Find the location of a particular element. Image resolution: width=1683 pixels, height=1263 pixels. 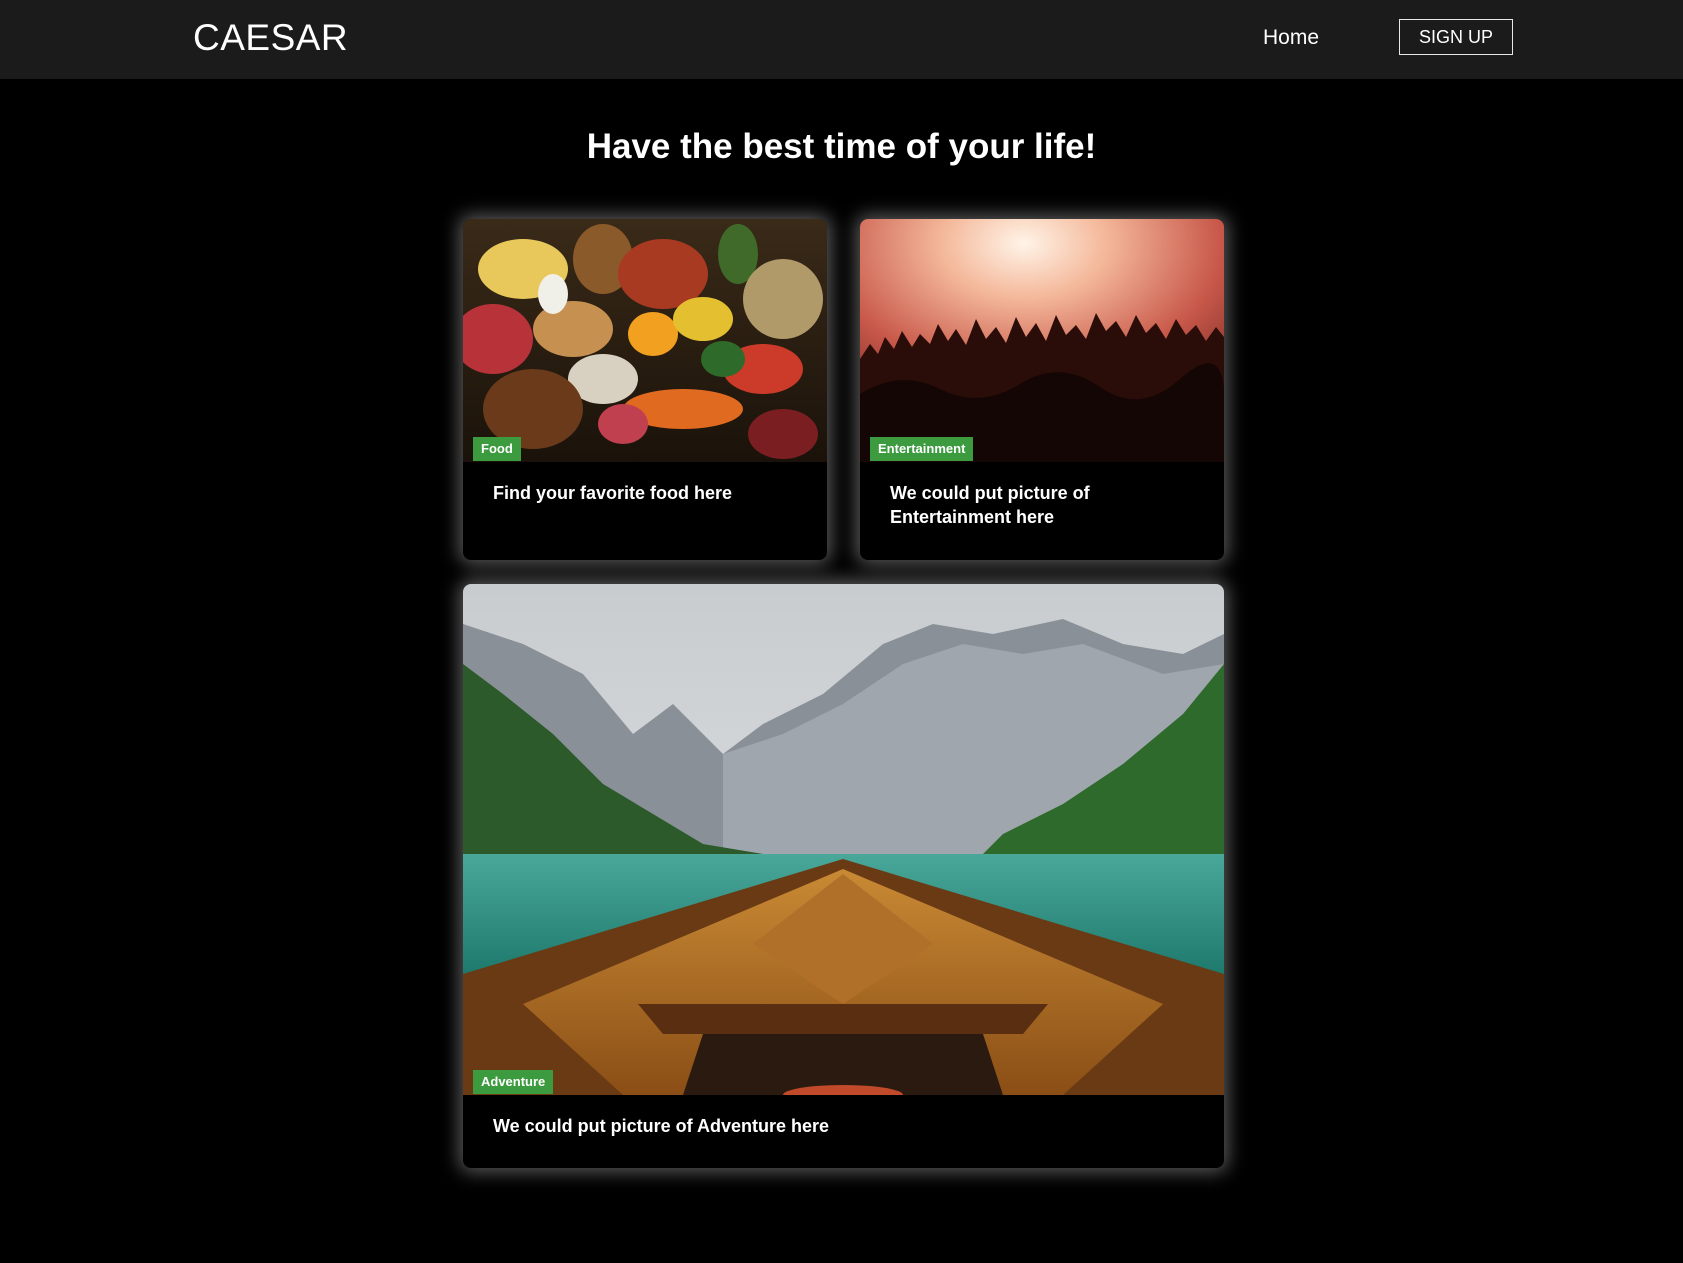

entertainment-image is located at coordinates (1042, 340).